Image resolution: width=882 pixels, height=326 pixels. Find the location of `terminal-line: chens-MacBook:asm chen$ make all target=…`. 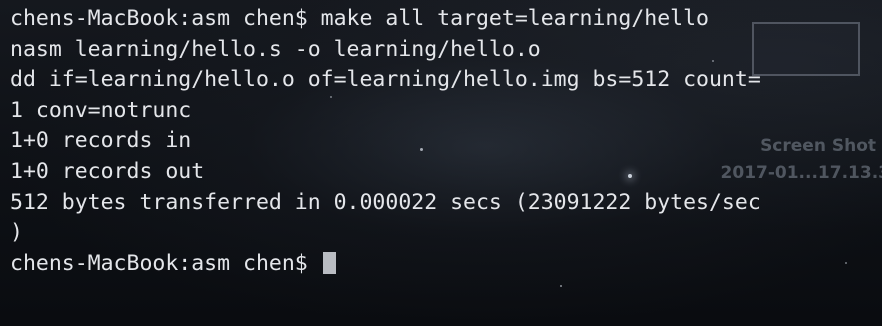

terminal-line: chens-MacBook:asm chen$ make all target=… is located at coordinates (359, 18).